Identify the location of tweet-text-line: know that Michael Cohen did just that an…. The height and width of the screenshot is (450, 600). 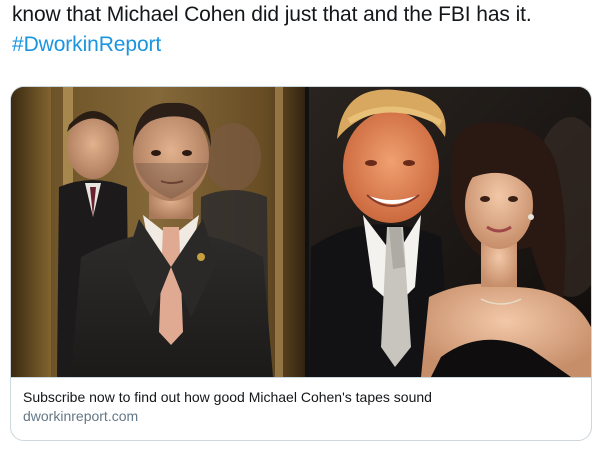
(272, 14).